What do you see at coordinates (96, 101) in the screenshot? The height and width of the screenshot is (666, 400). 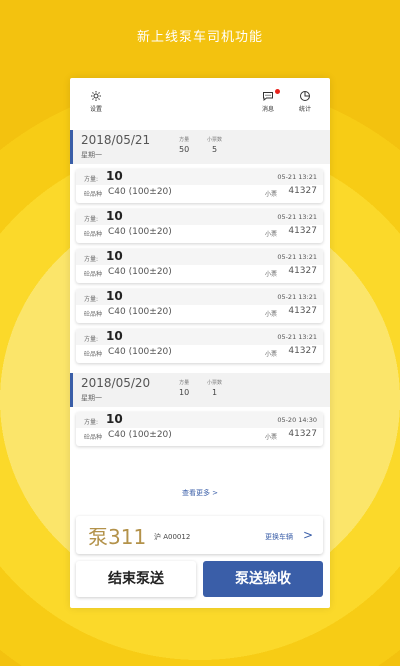 I see `settings-button: 设置` at bounding box center [96, 101].